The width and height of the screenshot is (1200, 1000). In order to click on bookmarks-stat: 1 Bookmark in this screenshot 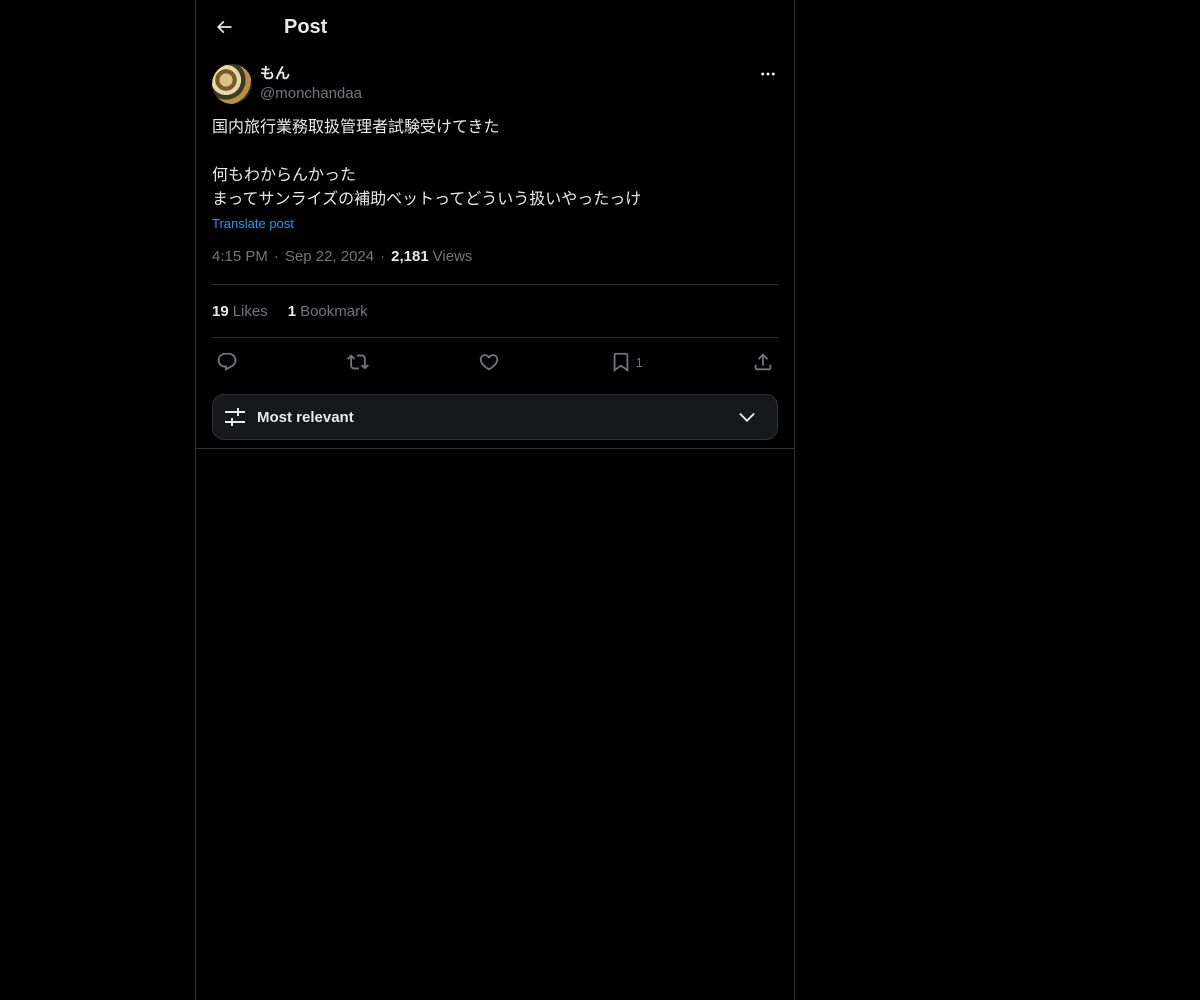, I will do `click(328, 311)`.